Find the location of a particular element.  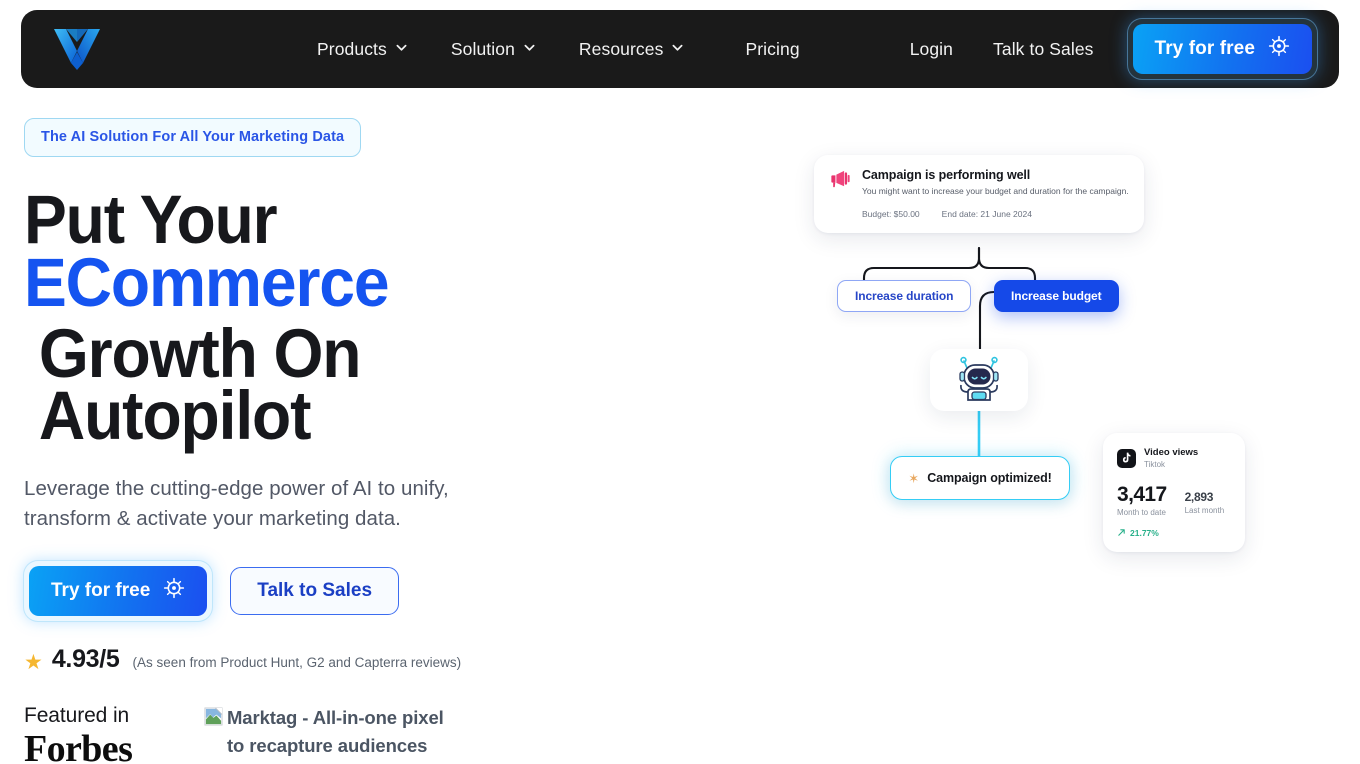

stat-delta-value: 21.77% is located at coordinates (1144, 533).